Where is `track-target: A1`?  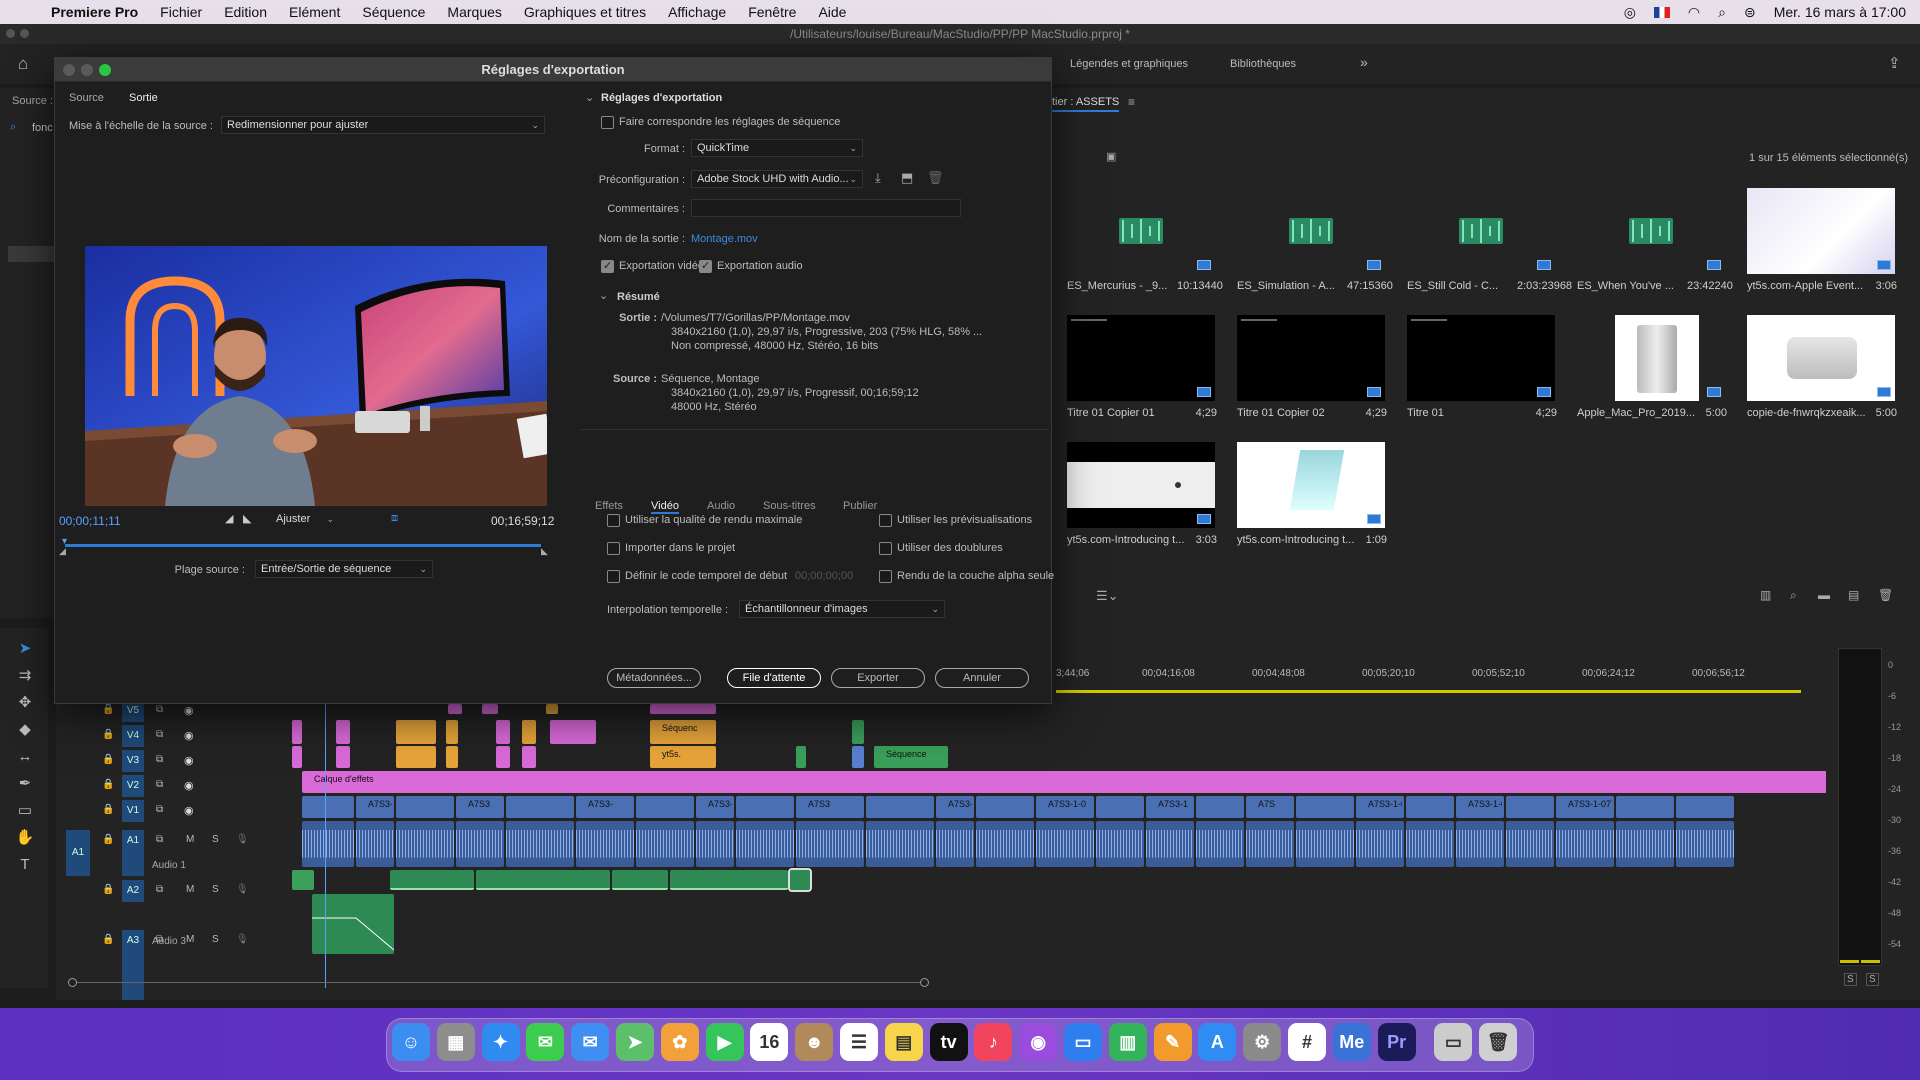
track-target: A1 is located at coordinates (133, 853).